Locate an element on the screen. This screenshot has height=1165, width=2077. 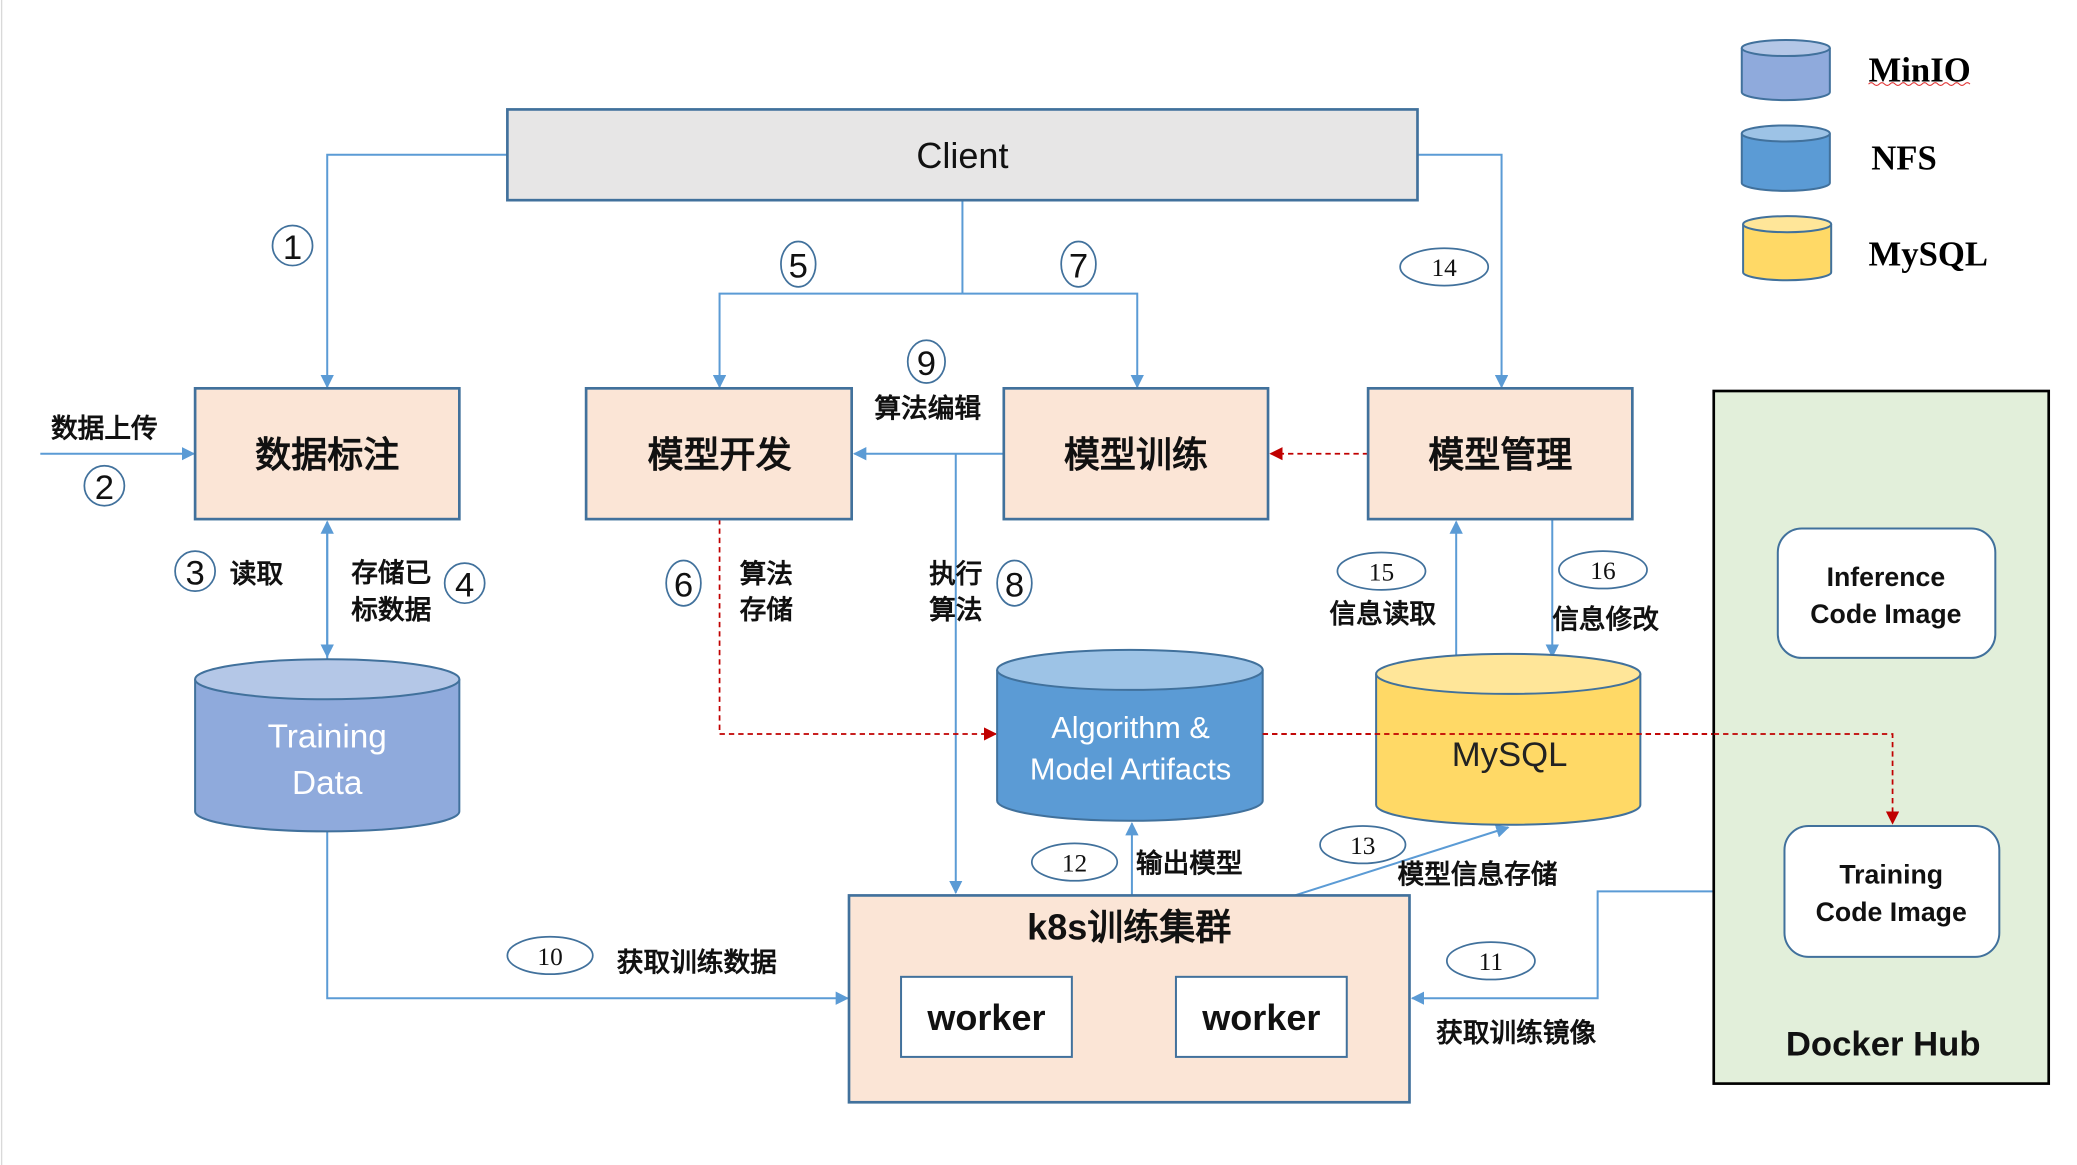
step-9: 9 is located at coordinates (926, 361).